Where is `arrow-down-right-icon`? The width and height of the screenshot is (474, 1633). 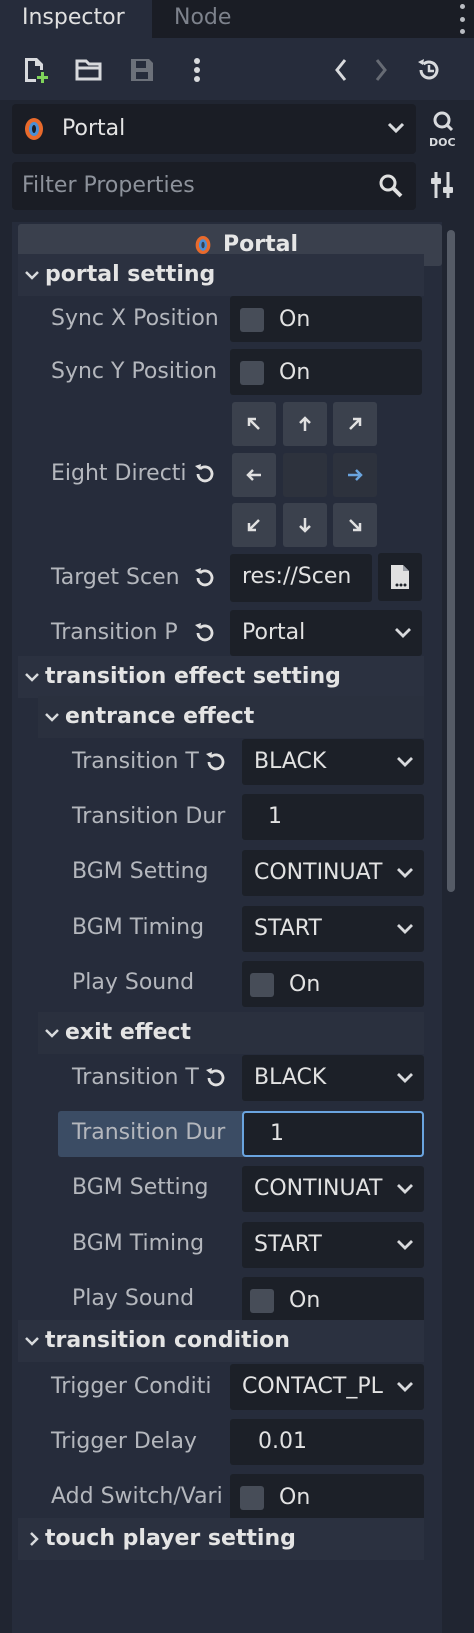
arrow-down-right-icon is located at coordinates (355, 525).